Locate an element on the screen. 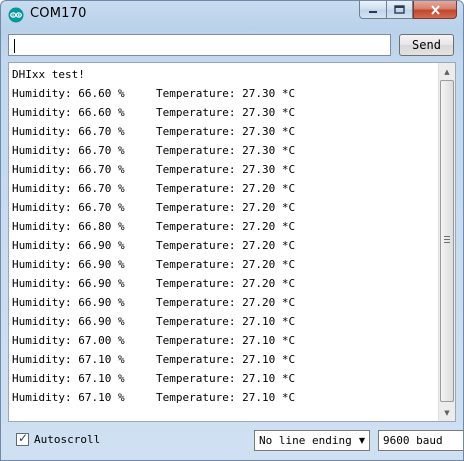 This screenshot has height=461, width=464. output-header: DHIxx test! is located at coordinates (48, 74).